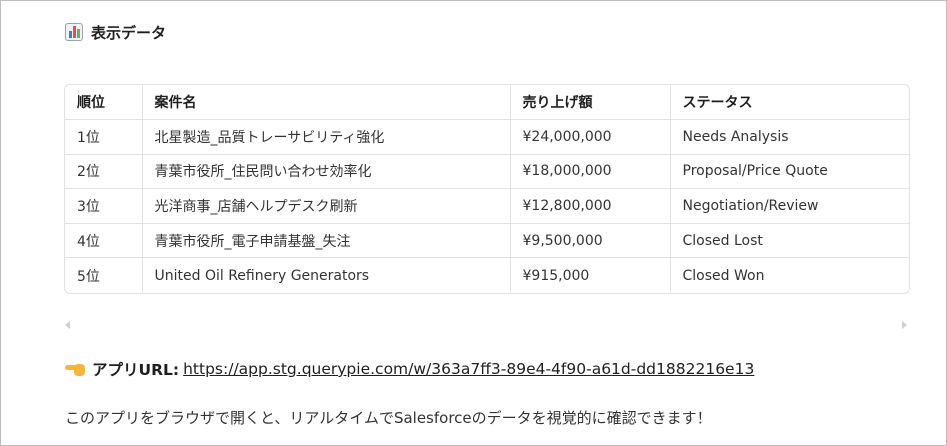 This screenshot has height=446, width=947. Describe the element at coordinates (326, 275) in the screenshot. I see `cell-deal-name: United Oil Refinery Generators` at that location.